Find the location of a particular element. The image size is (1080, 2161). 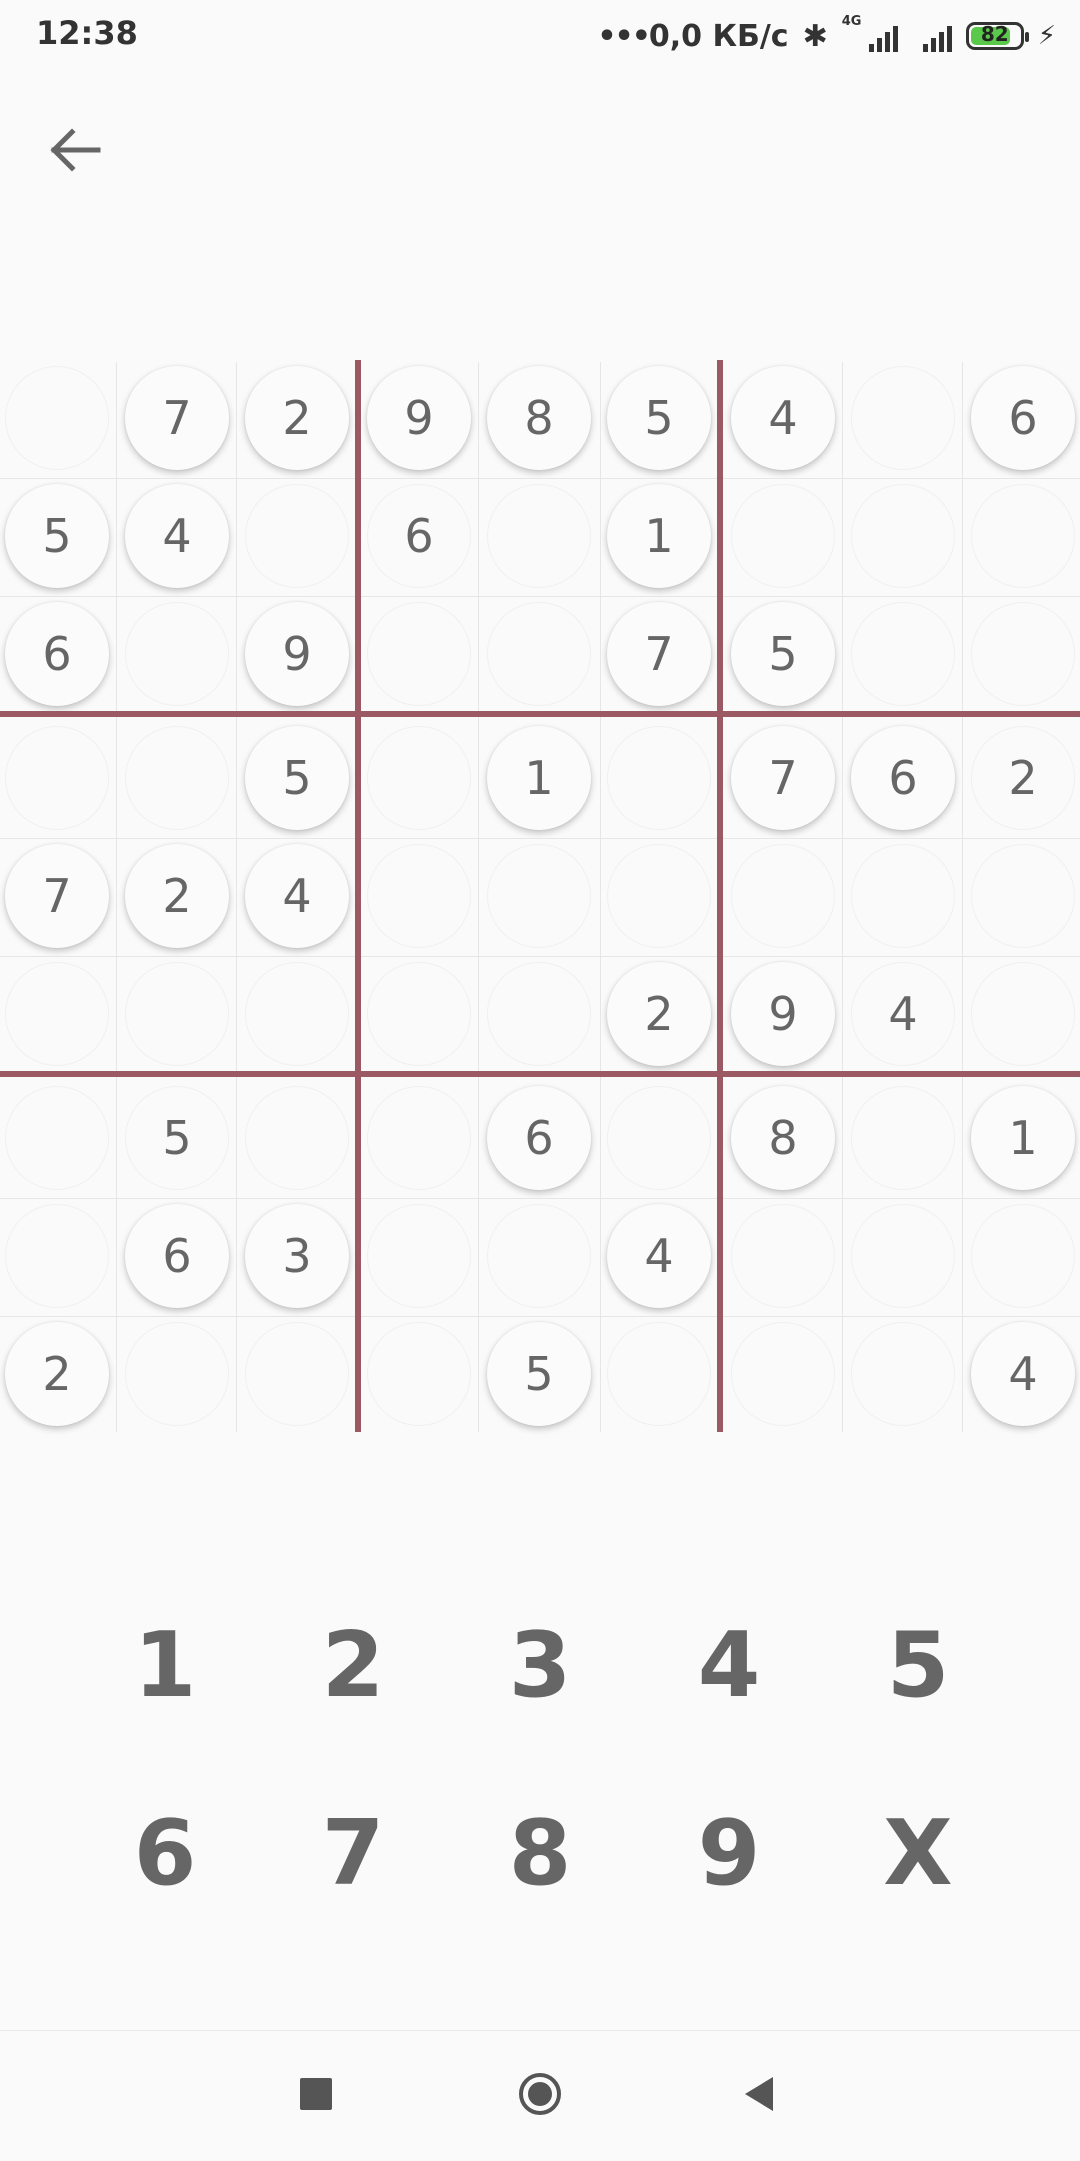

clear-key: X is located at coordinates (918, 1853).